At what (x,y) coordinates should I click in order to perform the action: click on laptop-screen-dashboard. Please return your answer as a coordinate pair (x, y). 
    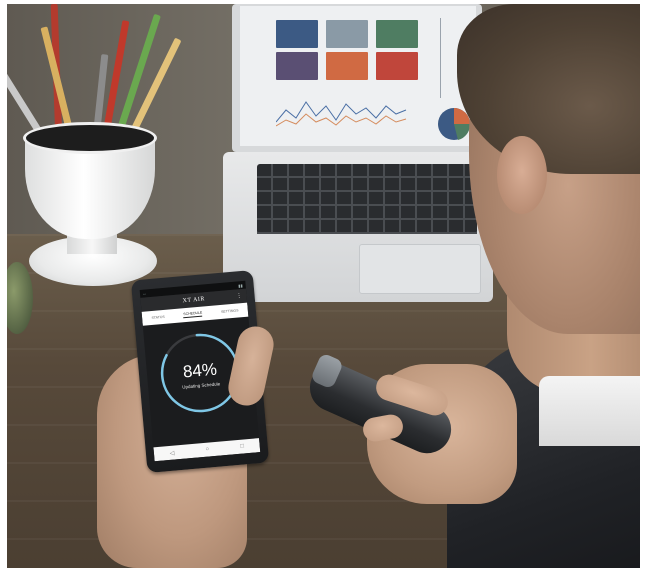
    Looking at the image, I should click on (358, 76).